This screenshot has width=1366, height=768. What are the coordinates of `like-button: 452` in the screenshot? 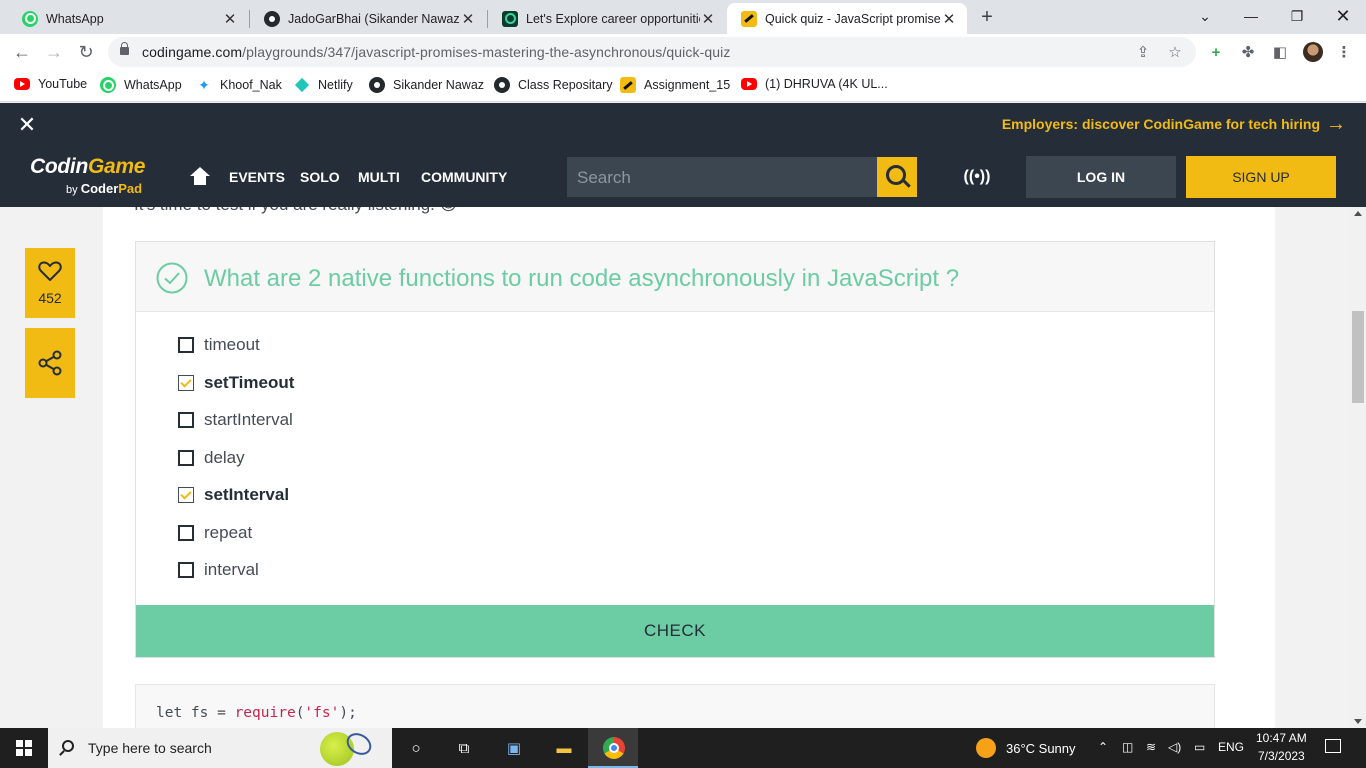 It's located at (50, 283).